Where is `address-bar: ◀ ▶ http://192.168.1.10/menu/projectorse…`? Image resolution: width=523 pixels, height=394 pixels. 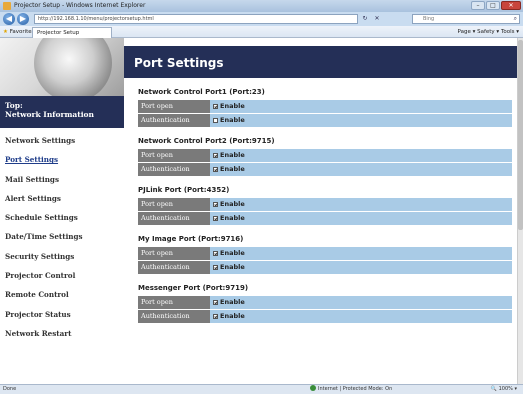
address-bar: ◀ ▶ http://192.168.1.10/menu/projectorse… is located at coordinates (261, 19).